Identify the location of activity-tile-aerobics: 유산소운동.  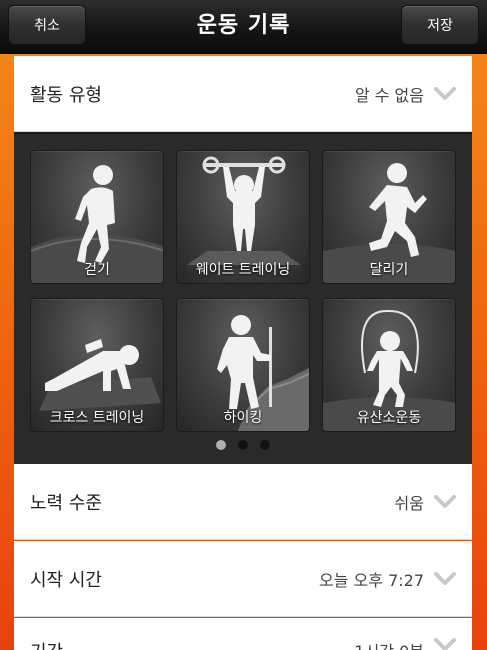
(389, 365).